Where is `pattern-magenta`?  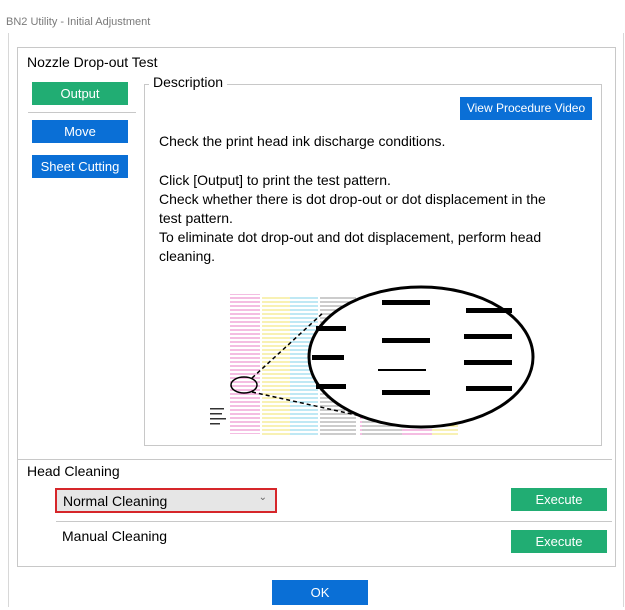
pattern-magenta is located at coordinates (245, 364).